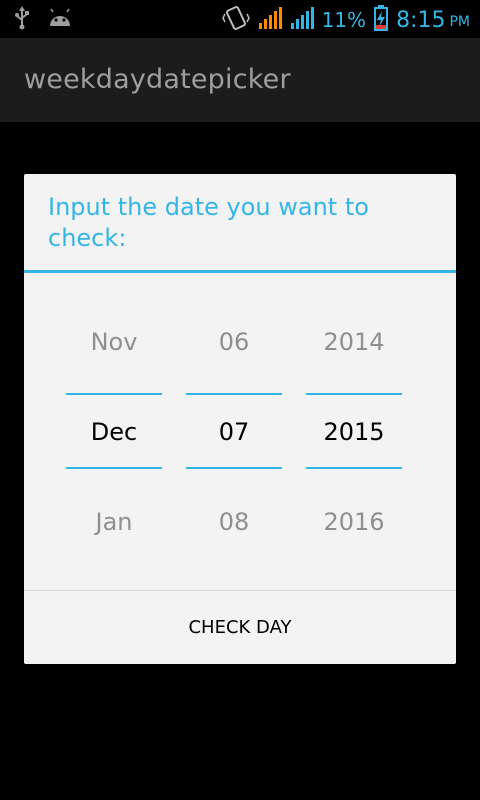  What do you see at coordinates (60, 20) in the screenshot?
I see `android-icon` at bounding box center [60, 20].